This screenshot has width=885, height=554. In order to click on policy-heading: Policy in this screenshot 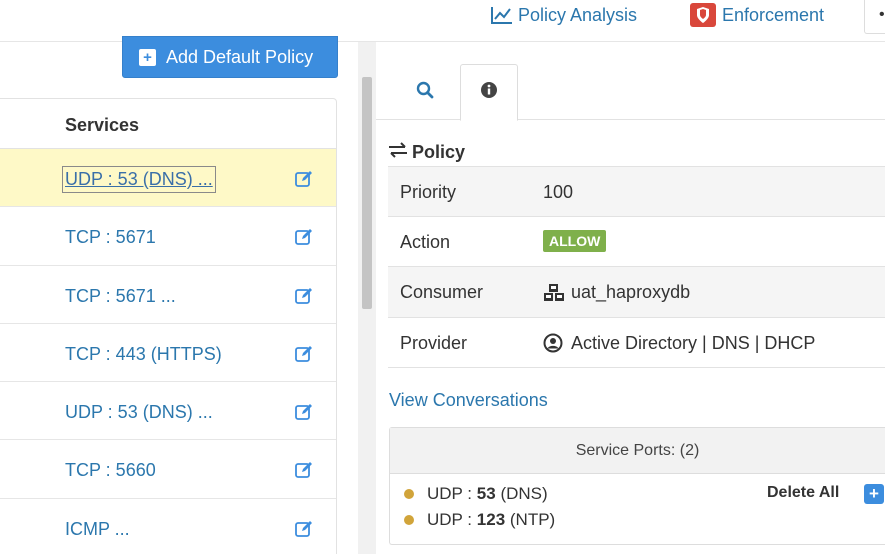, I will do `click(426, 152)`.